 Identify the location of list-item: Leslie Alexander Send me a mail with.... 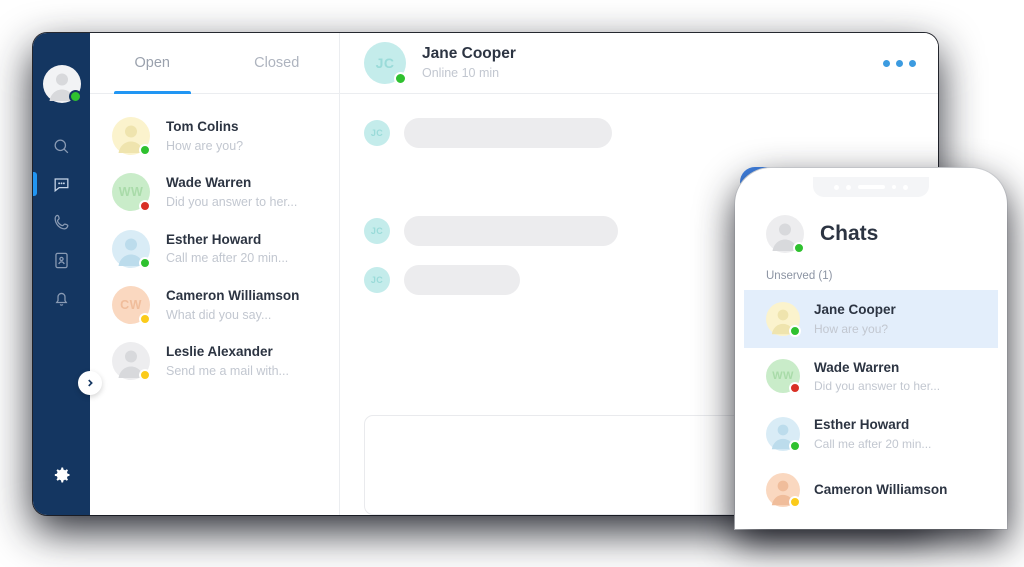
(214, 361).